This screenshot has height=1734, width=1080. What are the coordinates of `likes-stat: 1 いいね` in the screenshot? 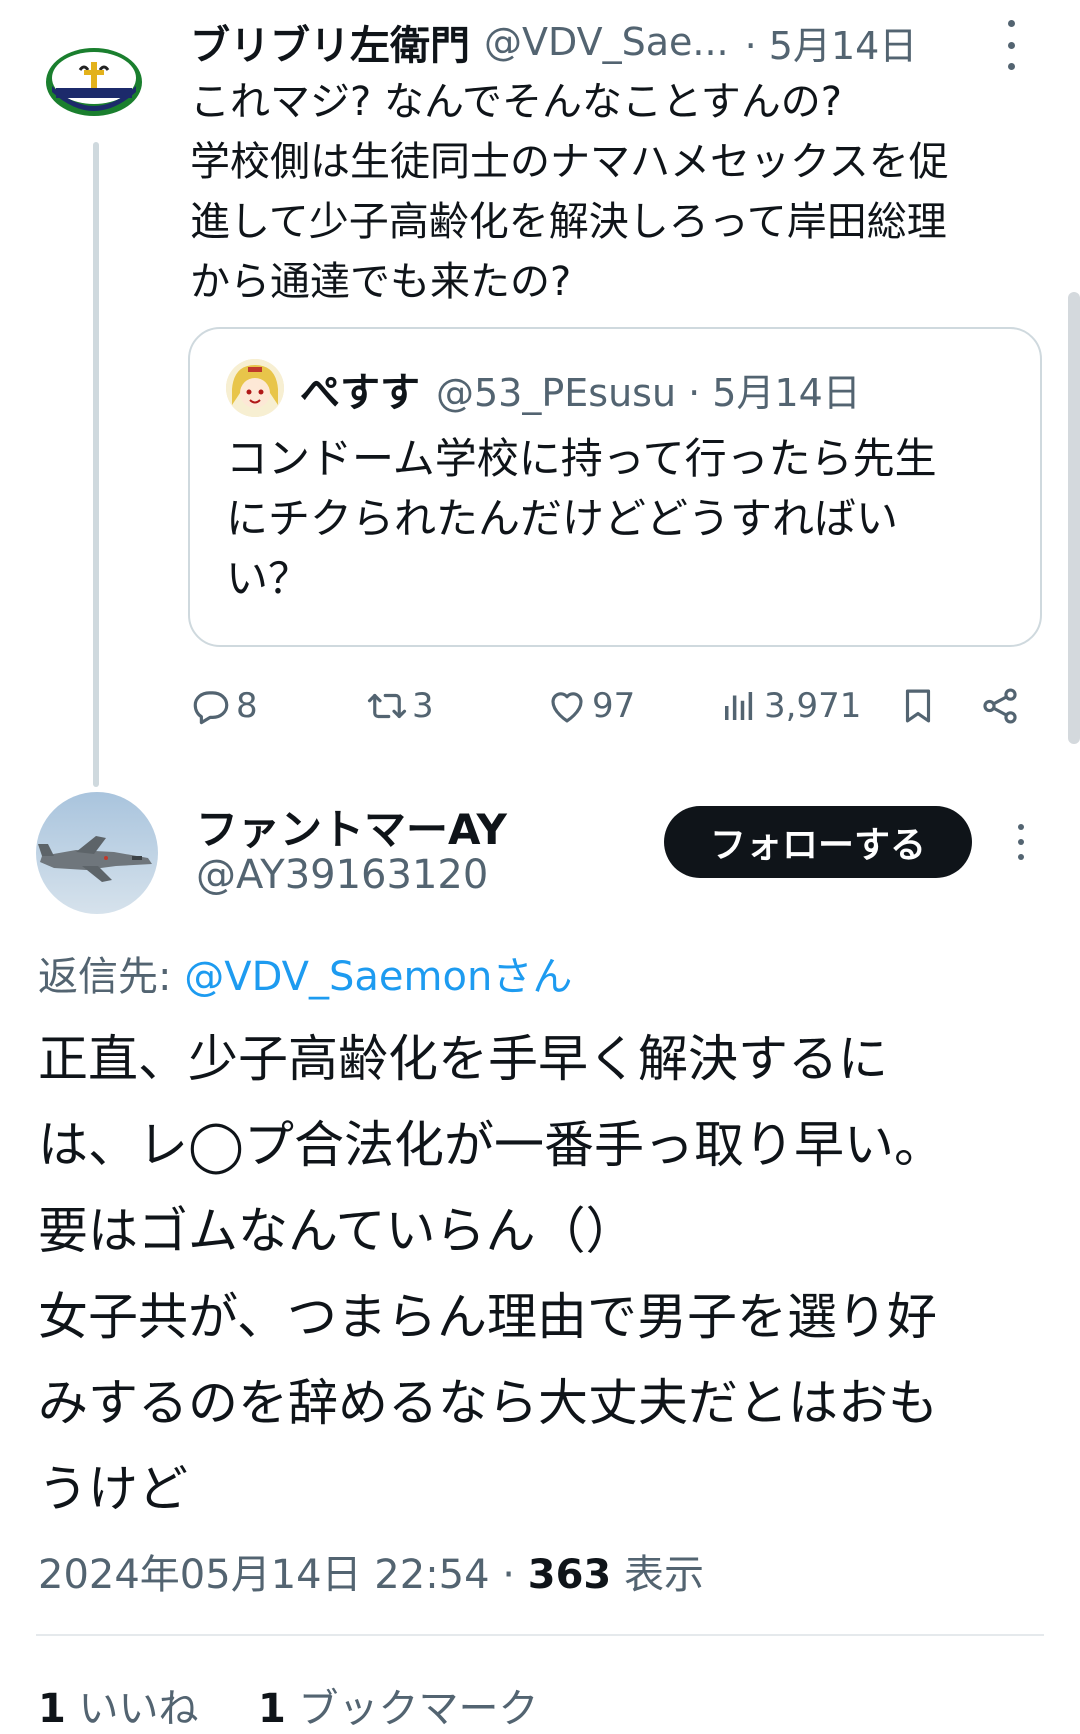 It's located at (118, 1709).